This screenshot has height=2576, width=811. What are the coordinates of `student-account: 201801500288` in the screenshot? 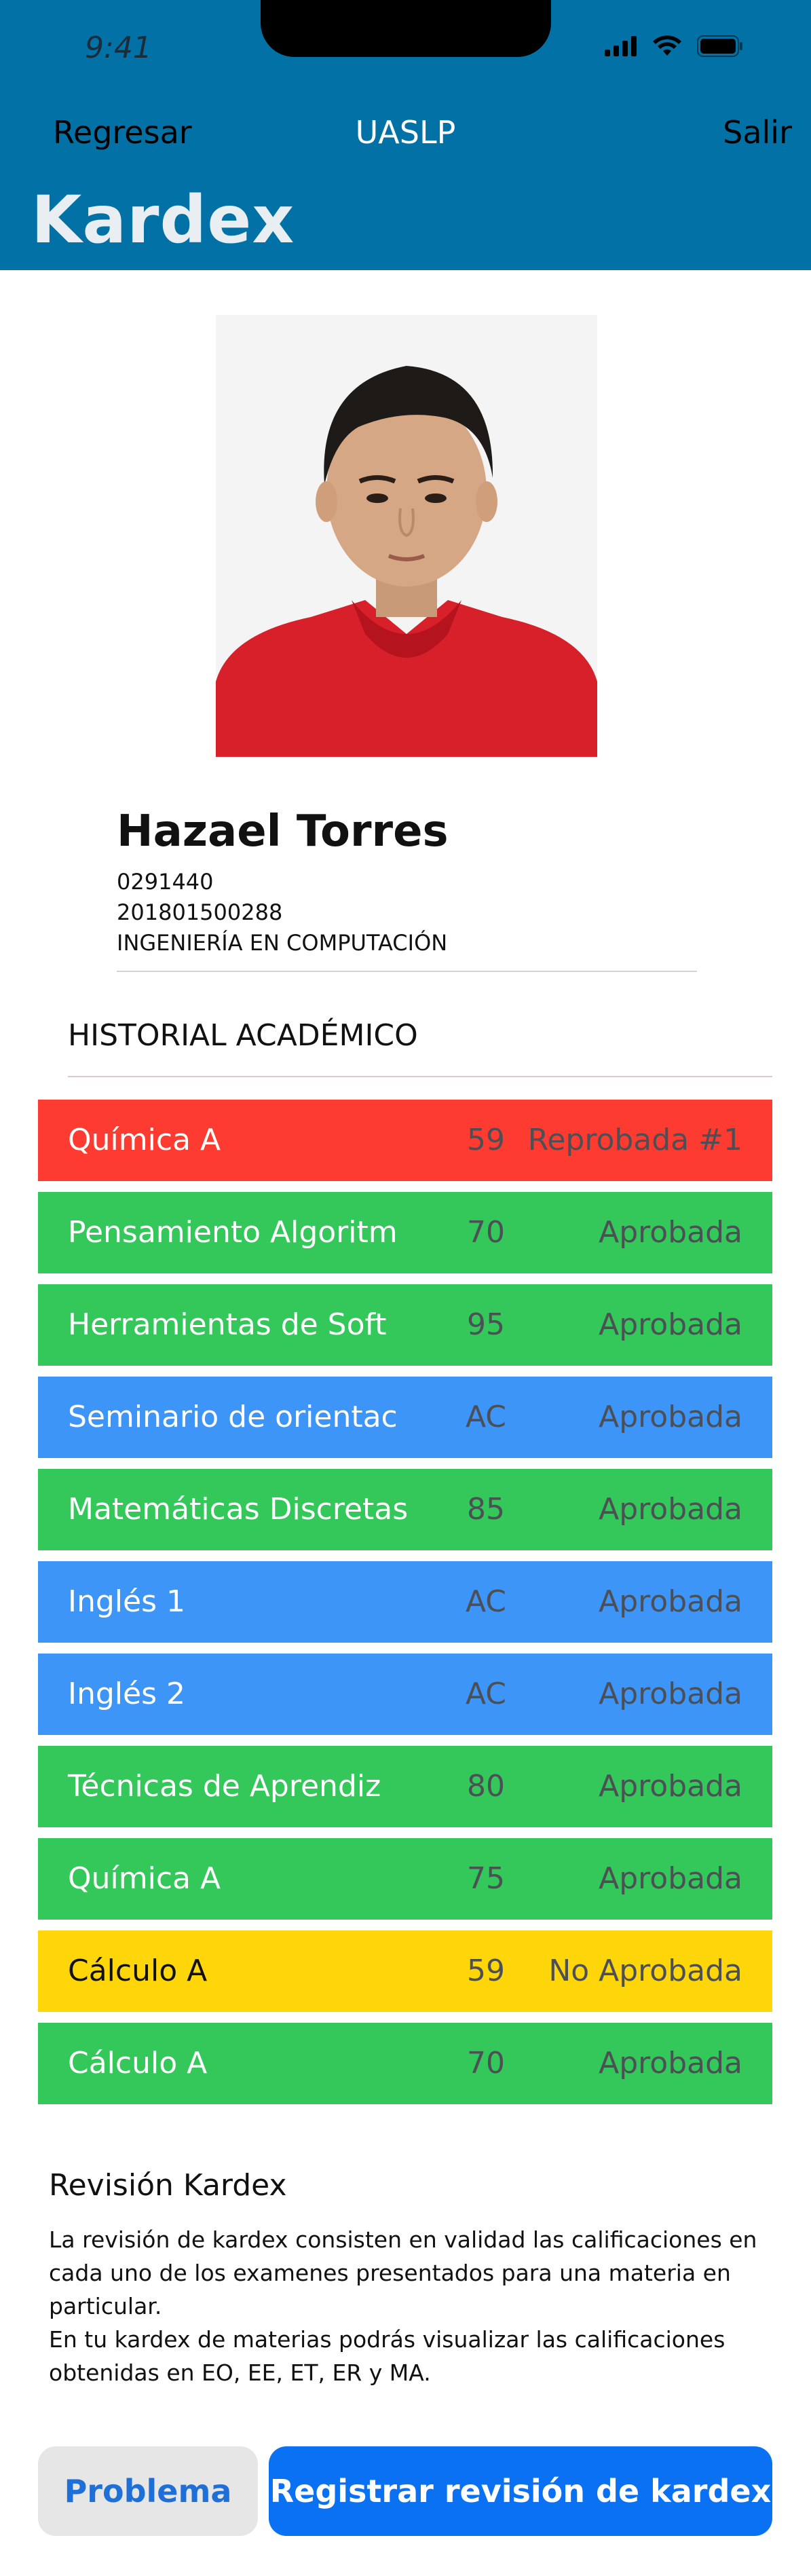 It's located at (200, 912).